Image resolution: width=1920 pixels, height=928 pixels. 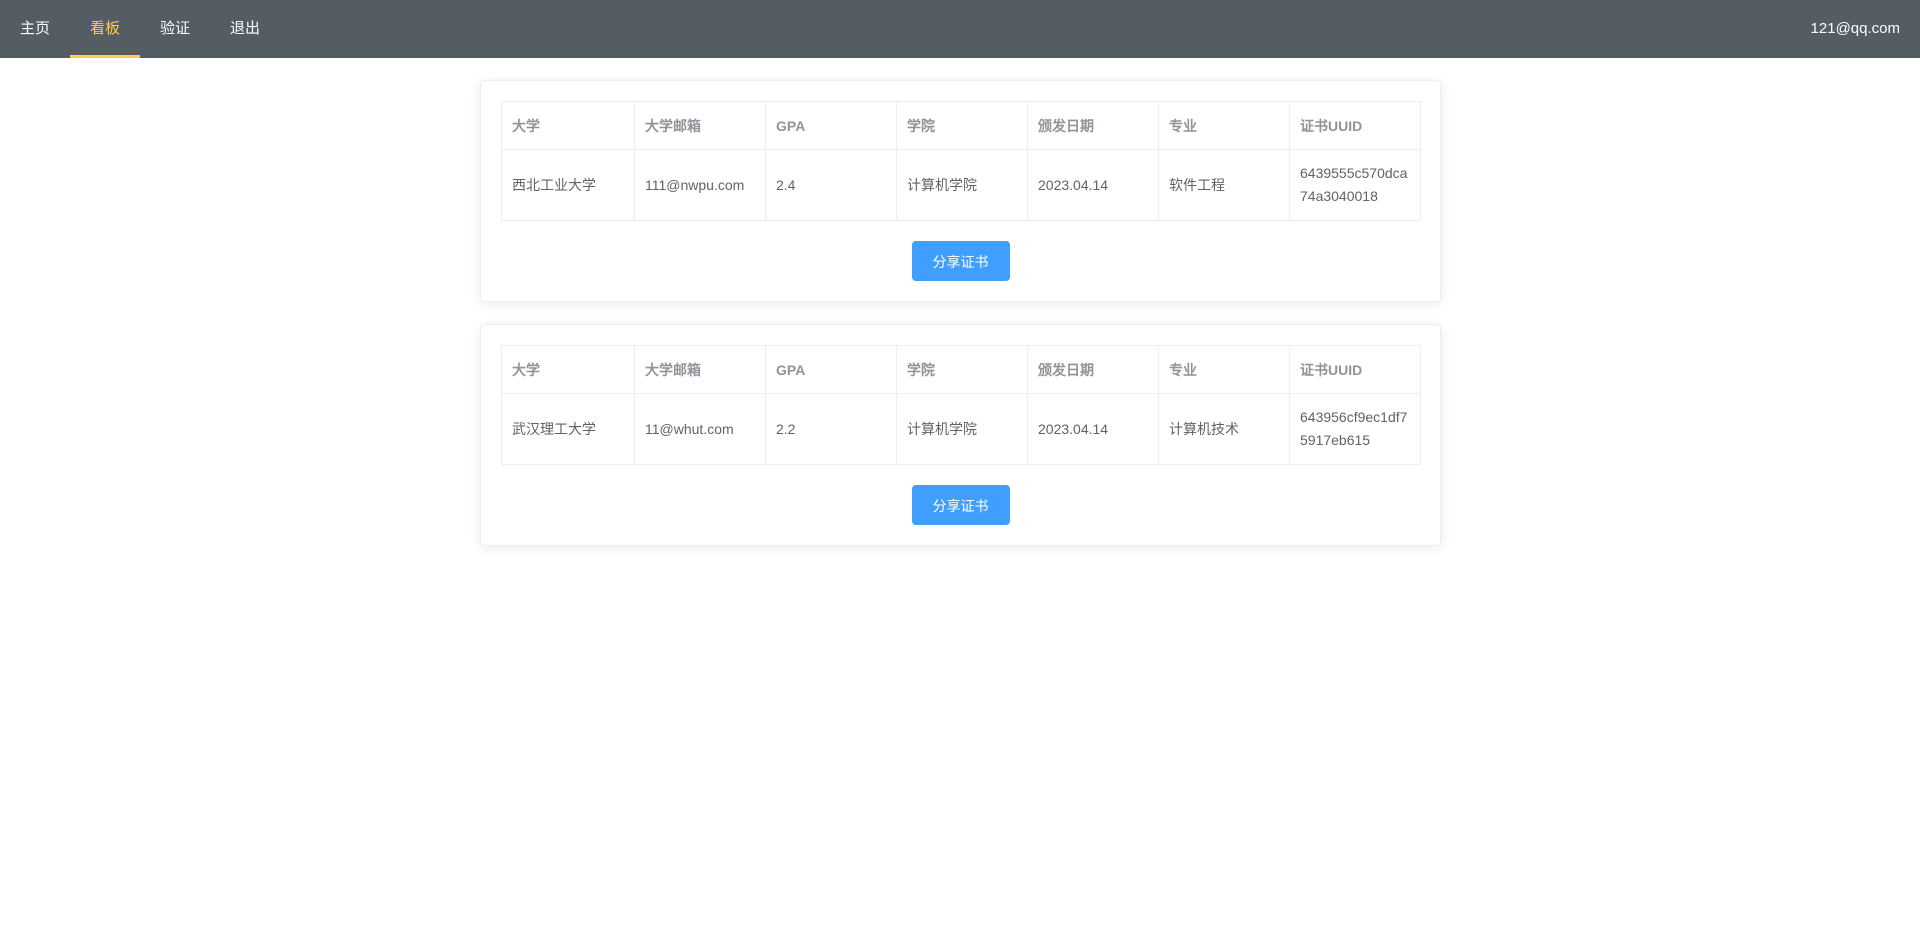 What do you see at coordinates (1355, 185) in the screenshot?
I see `cell-uuid: 6439555c570dca74a3040018` at bounding box center [1355, 185].